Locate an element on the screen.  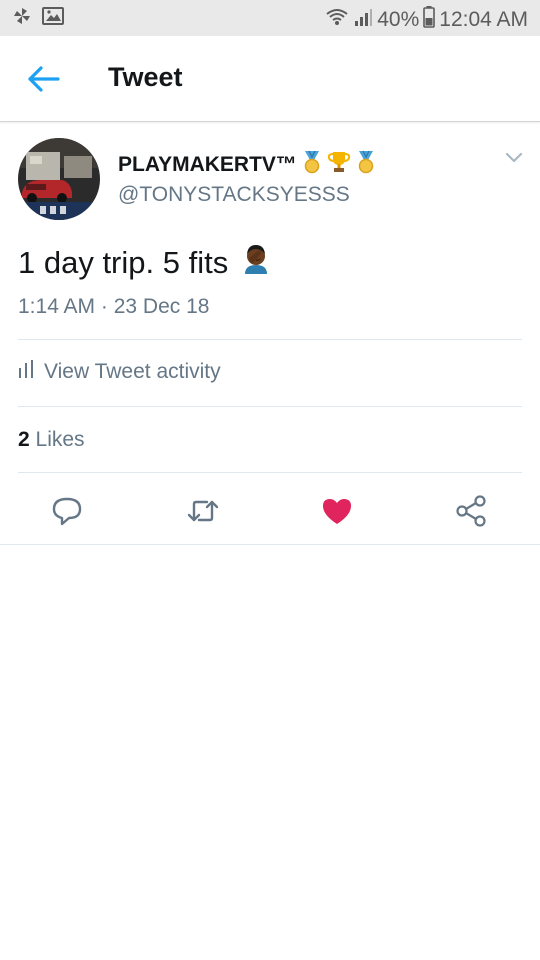
like-button is located at coordinates (337, 511).